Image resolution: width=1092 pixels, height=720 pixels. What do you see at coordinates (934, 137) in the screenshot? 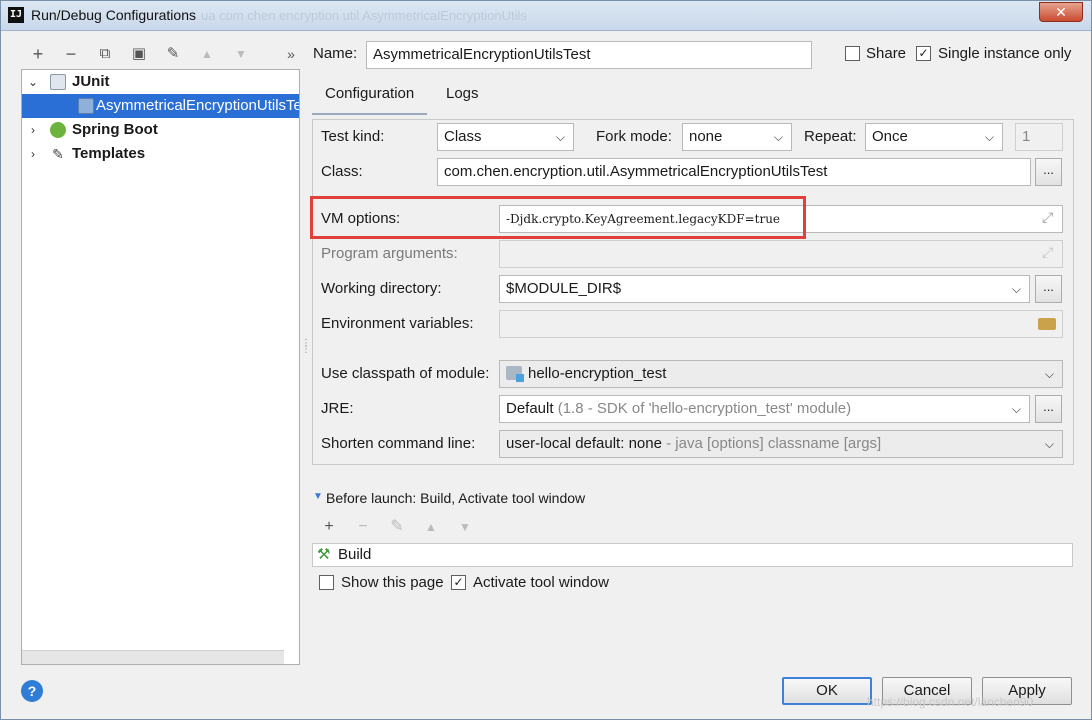
I see `repeat-select: Once ⌵` at bounding box center [934, 137].